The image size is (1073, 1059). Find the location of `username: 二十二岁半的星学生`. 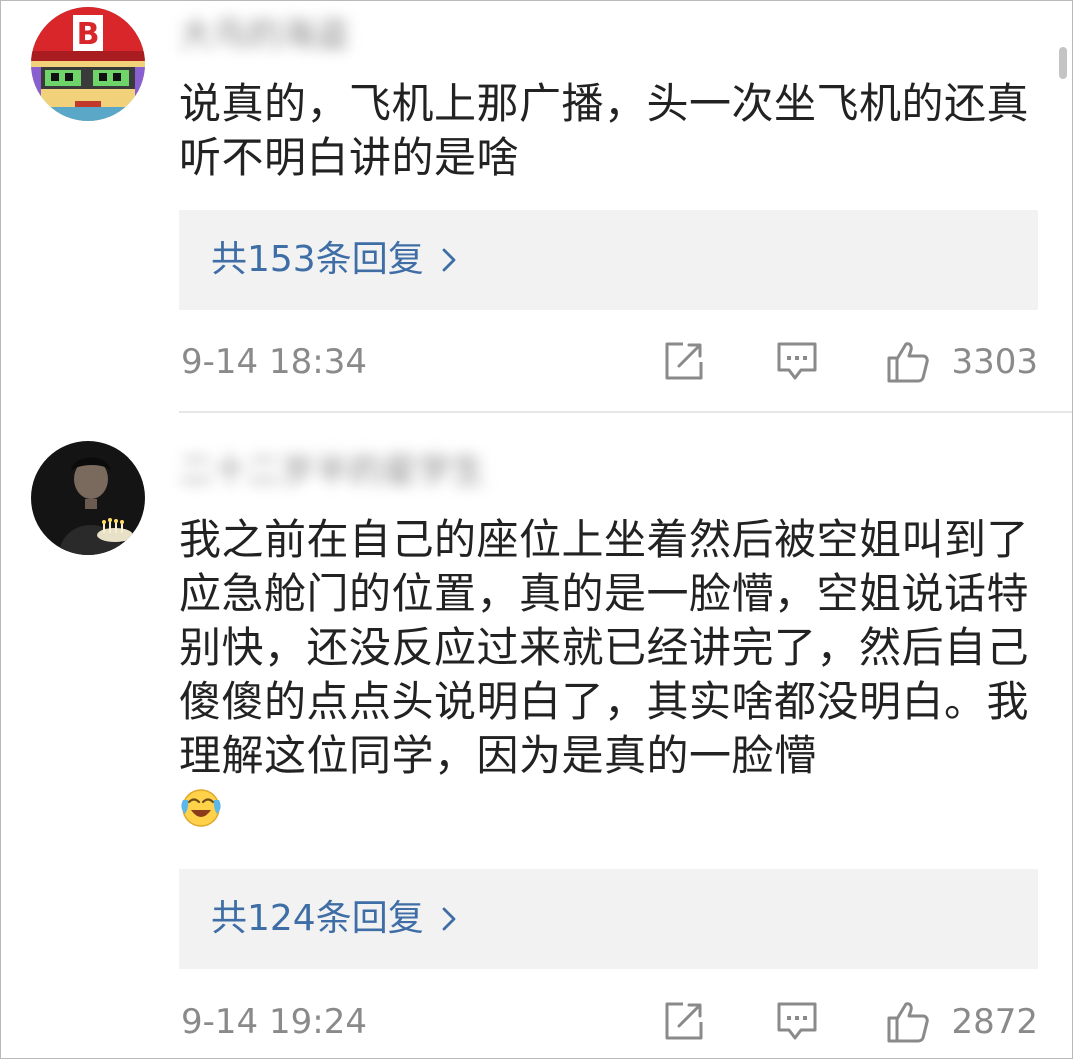

username: 二十二岁半的星学生 is located at coordinates (332, 471).